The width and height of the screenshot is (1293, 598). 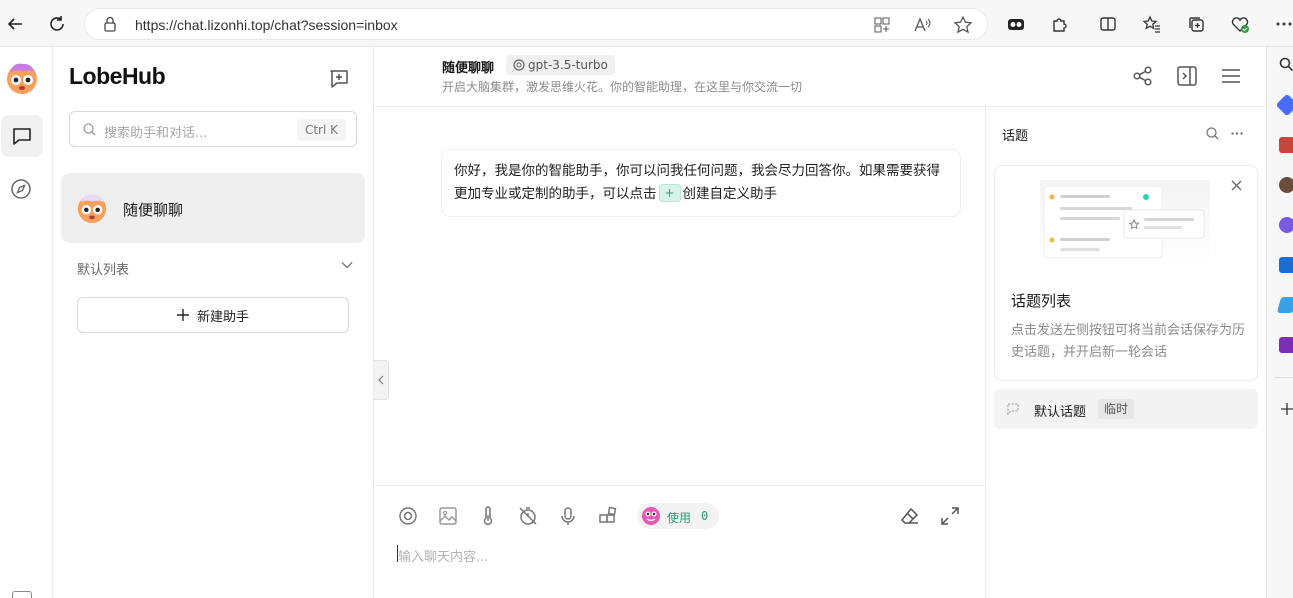 I want to click on browser-essentials-button, so click(x=1240, y=24).